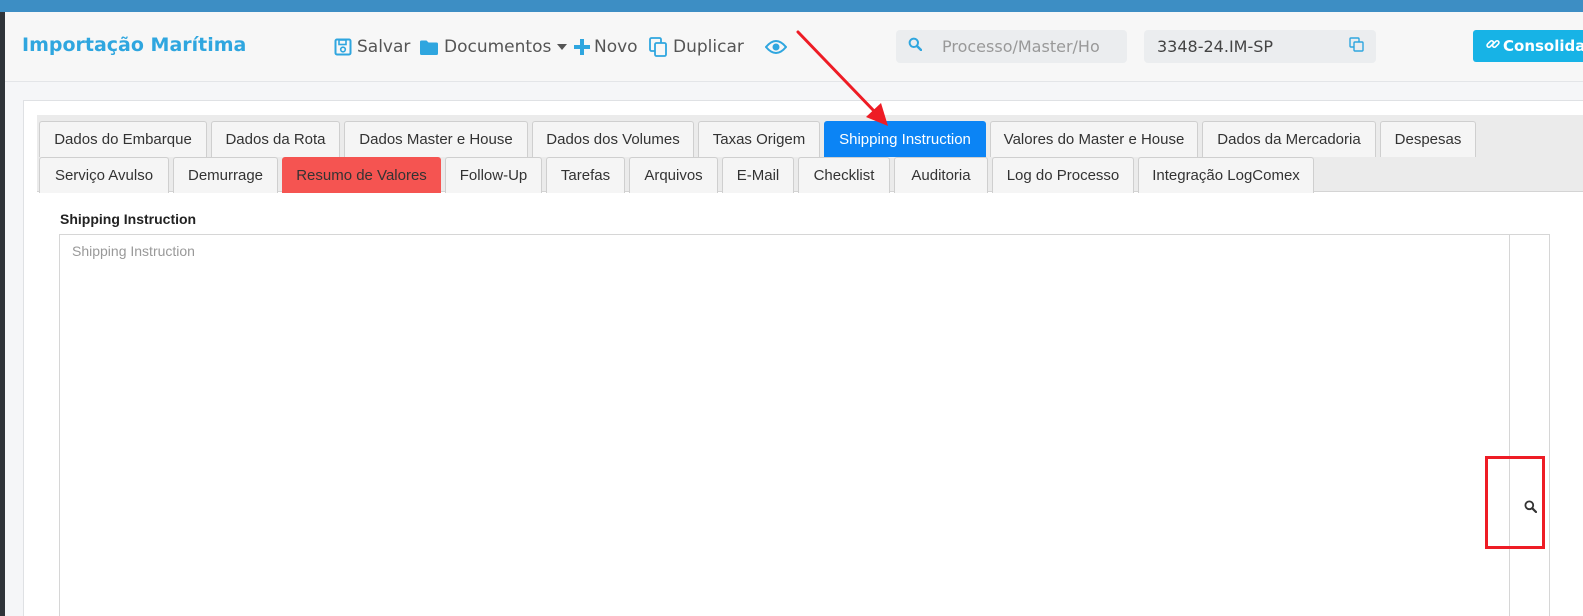 The width and height of the screenshot is (1583, 616). I want to click on tab-checklist: Checklist, so click(844, 175).